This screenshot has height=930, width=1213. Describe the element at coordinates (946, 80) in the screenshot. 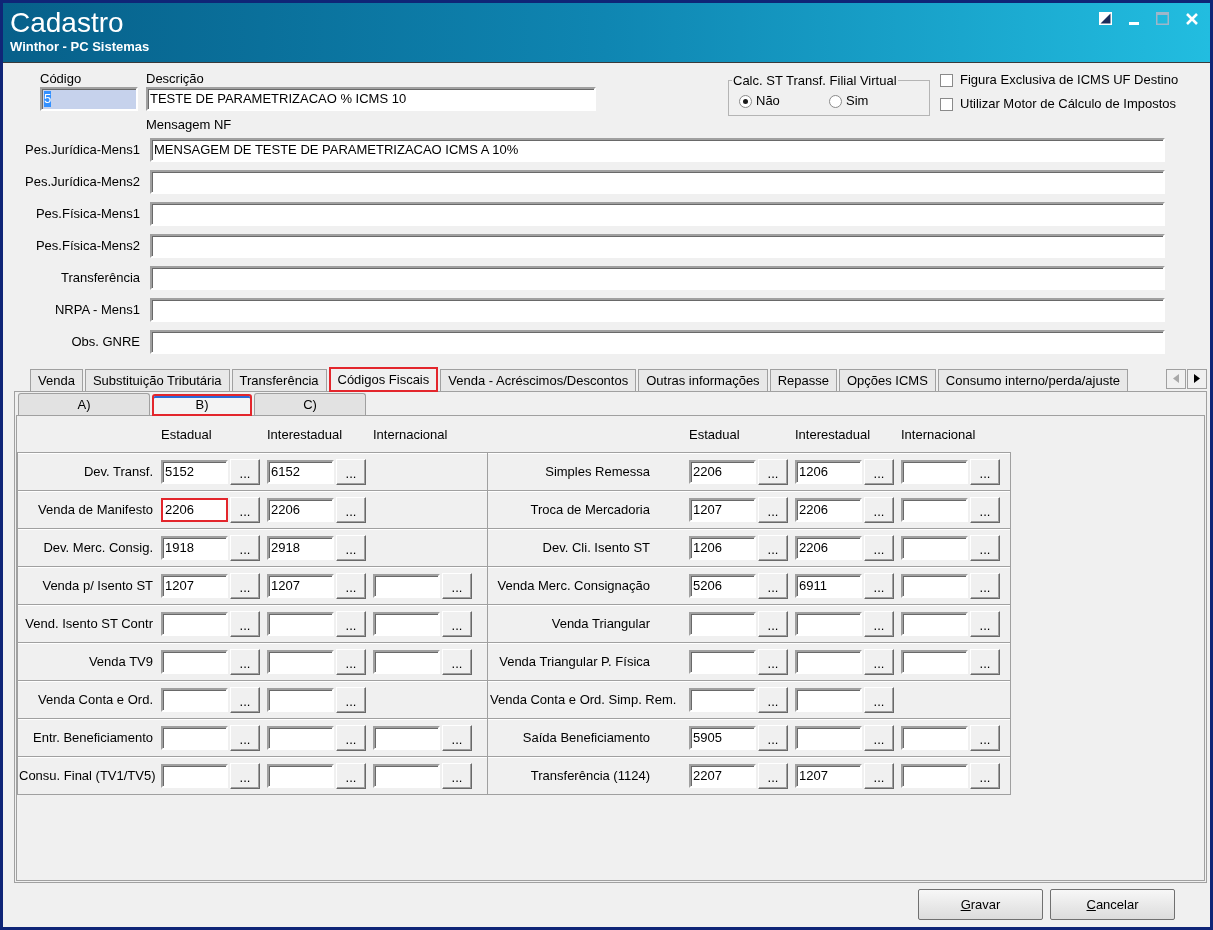

I see `checkbox` at that location.